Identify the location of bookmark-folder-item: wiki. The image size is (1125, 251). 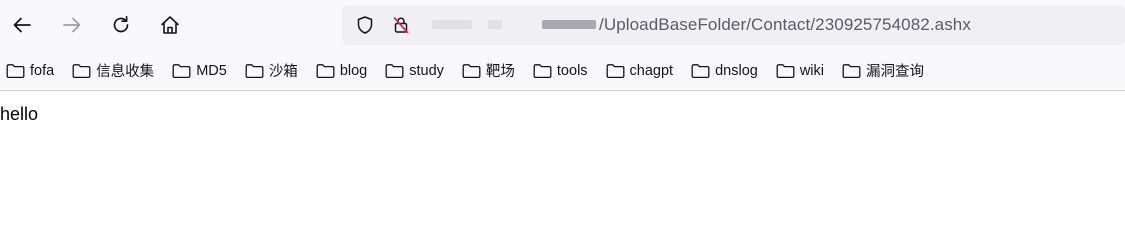
(800, 71).